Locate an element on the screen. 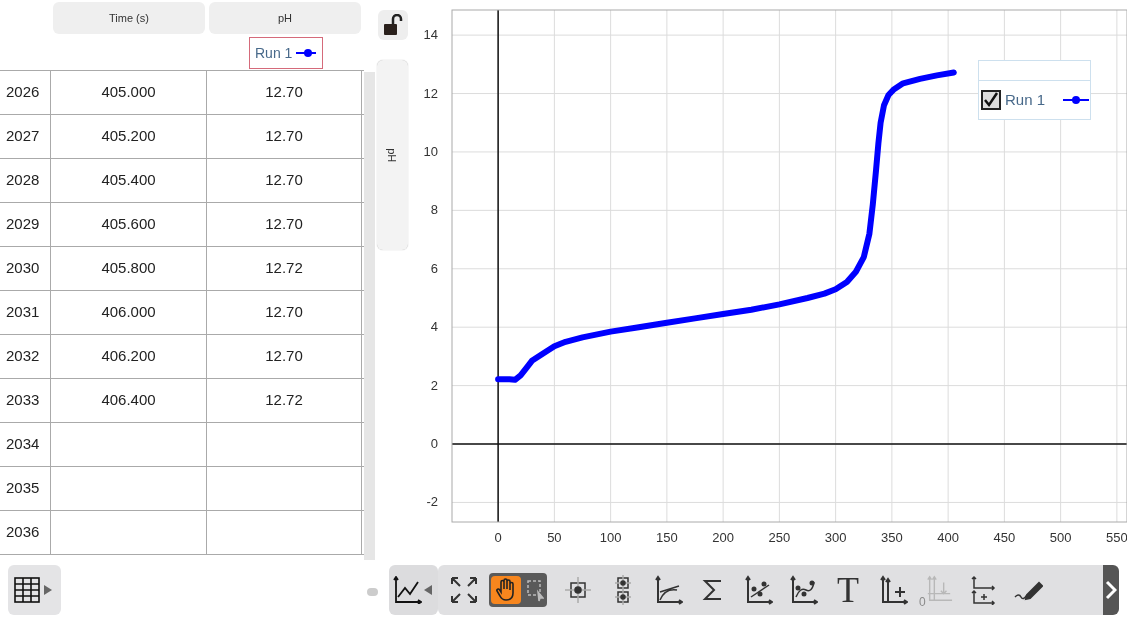 This screenshot has height=623, width=1127. time-cell: 405.600 is located at coordinates (129, 224).